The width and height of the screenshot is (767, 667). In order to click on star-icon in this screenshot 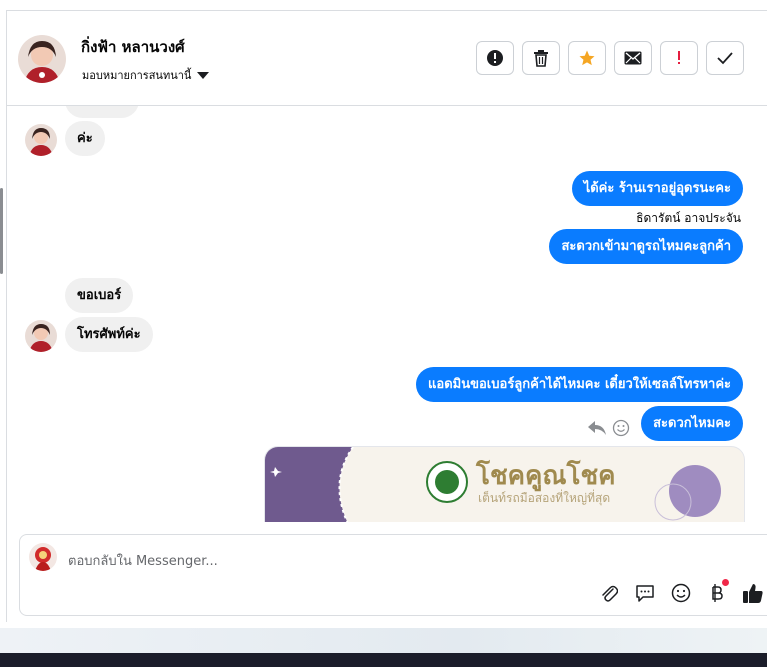, I will do `click(587, 58)`.